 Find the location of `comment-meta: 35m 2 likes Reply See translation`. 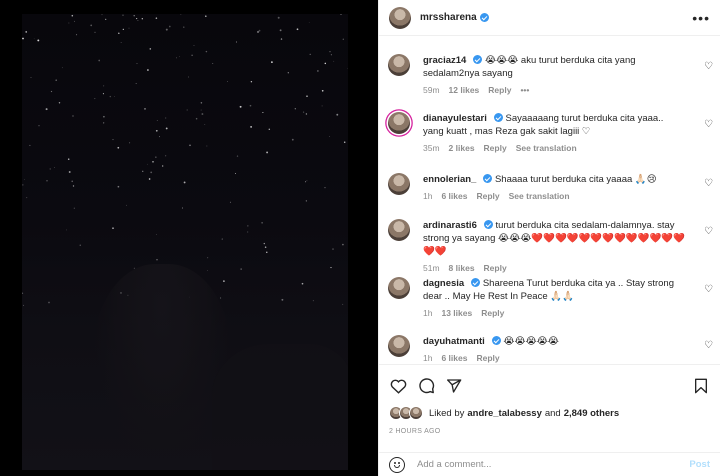

comment-meta: 35m 2 likes Reply See translation is located at coordinates (566, 148).